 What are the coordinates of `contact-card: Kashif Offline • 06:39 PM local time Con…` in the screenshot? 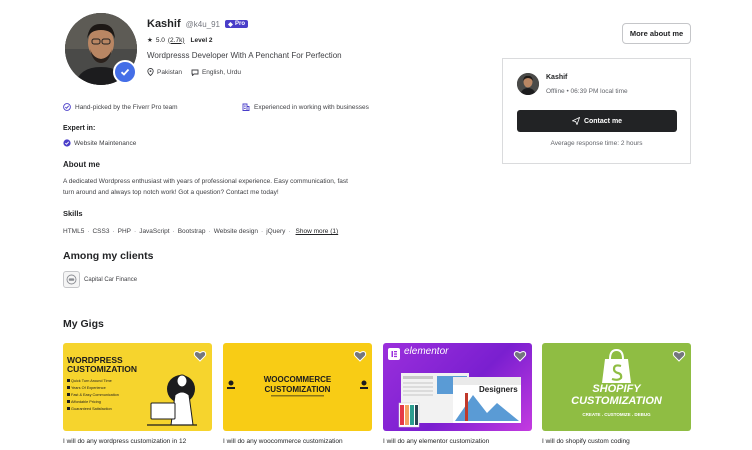 It's located at (596, 111).